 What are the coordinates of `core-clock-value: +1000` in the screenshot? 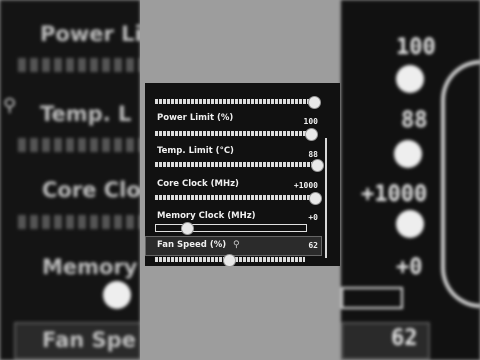 It's located at (305, 185).